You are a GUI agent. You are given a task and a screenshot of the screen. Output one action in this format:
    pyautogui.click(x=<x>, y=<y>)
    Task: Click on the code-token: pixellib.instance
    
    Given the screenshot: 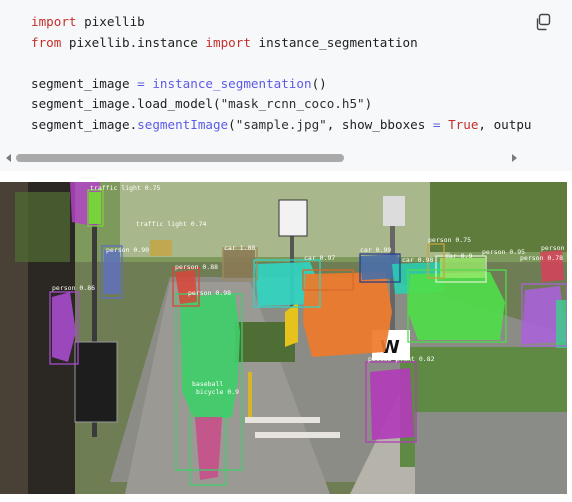 What is the action you would take?
    pyautogui.click(x=133, y=42)
    